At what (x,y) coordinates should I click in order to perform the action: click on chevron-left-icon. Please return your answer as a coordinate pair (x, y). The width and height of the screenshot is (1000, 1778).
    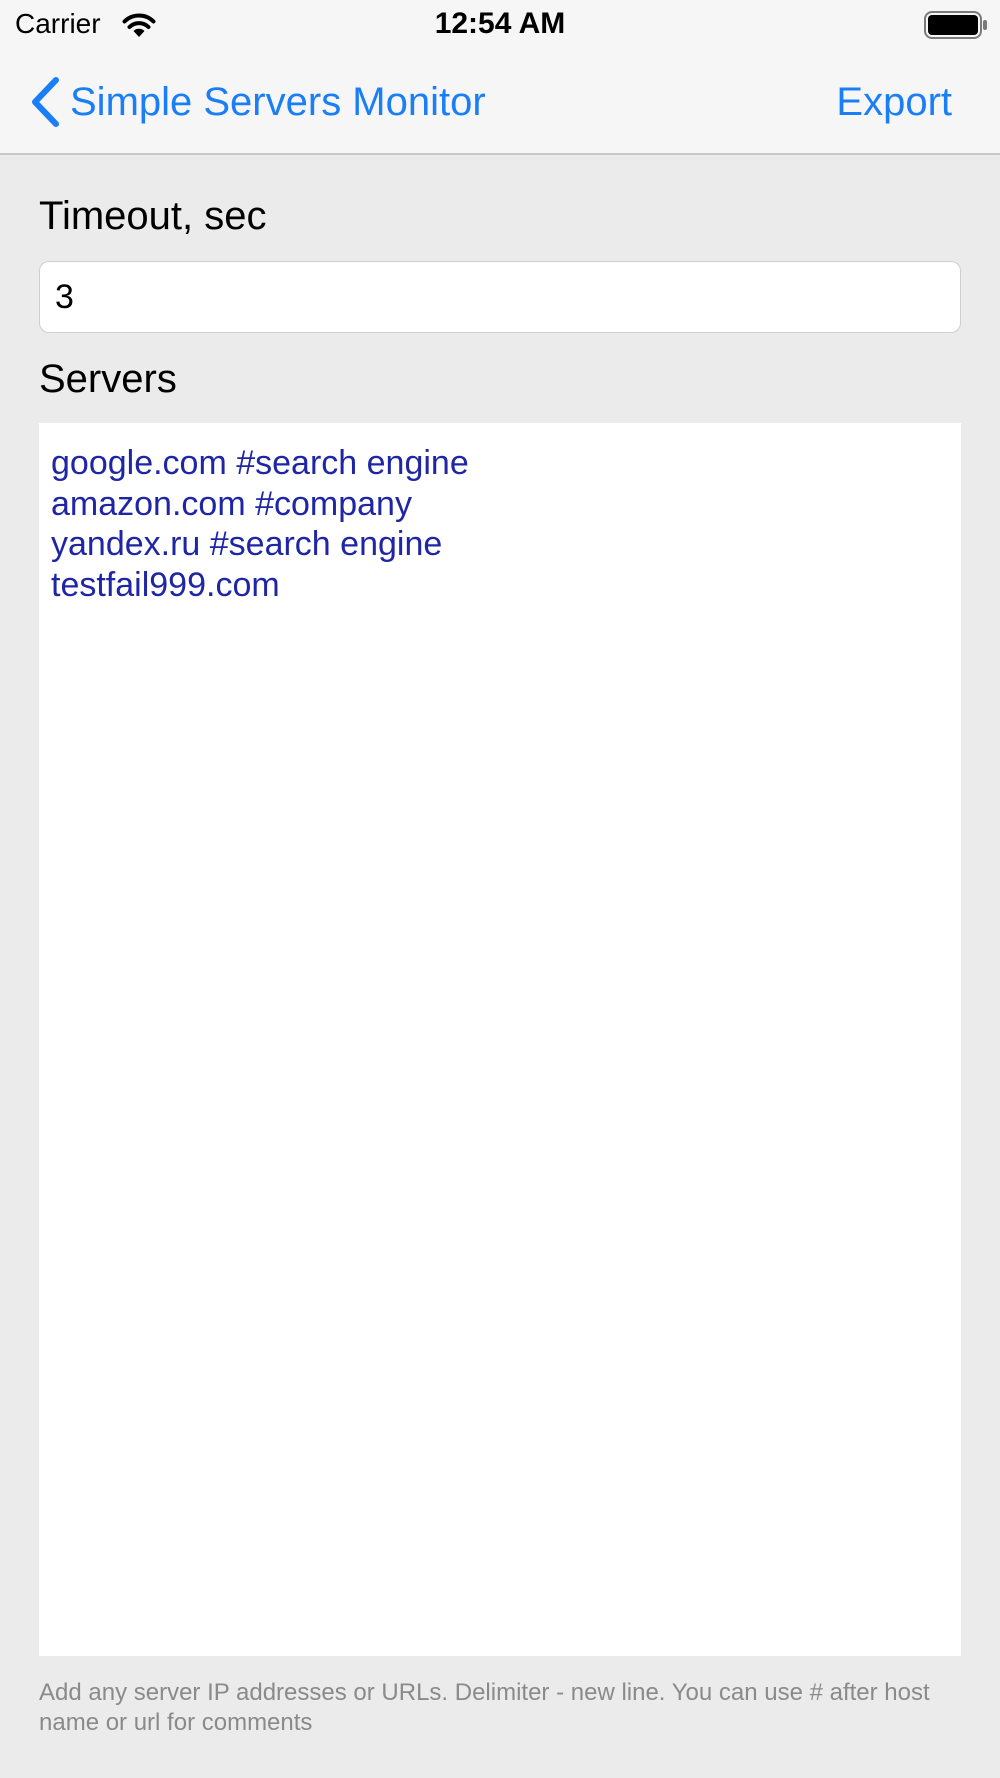
    Looking at the image, I should click on (45, 102).